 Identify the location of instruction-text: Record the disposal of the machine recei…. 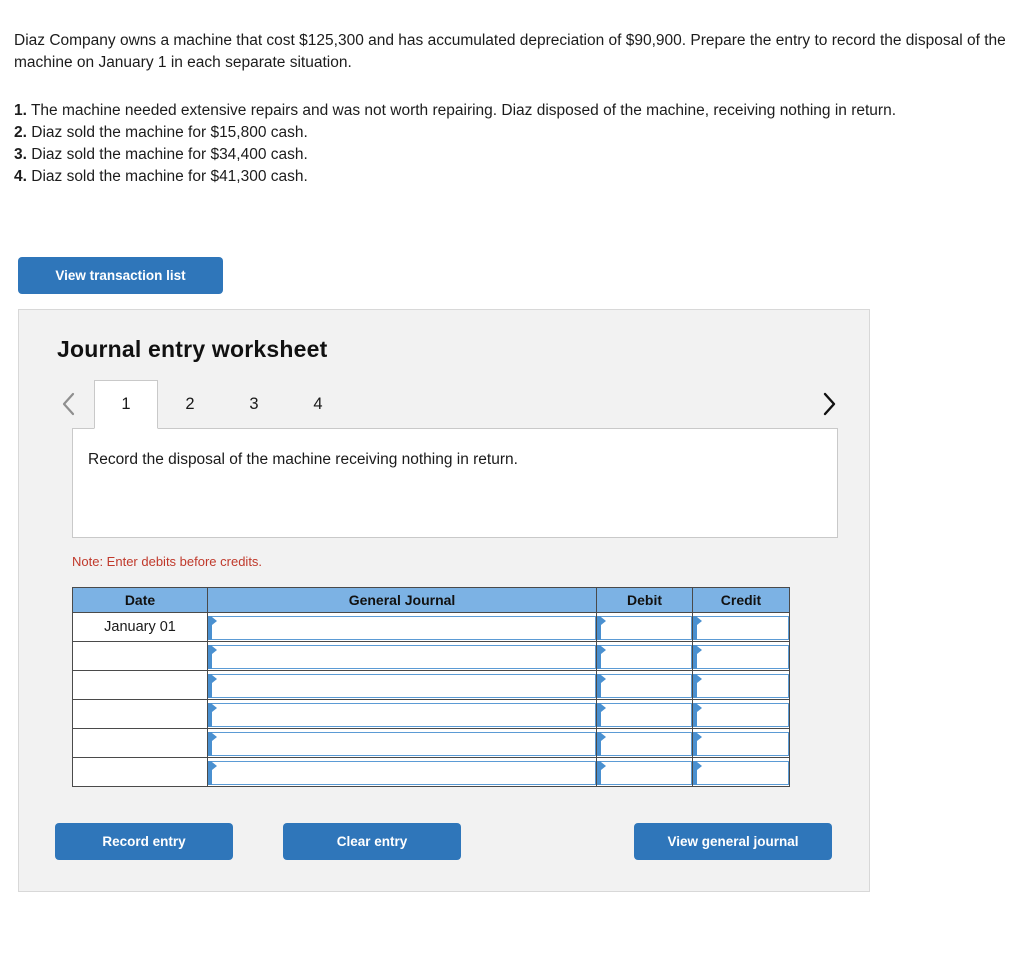
(303, 459).